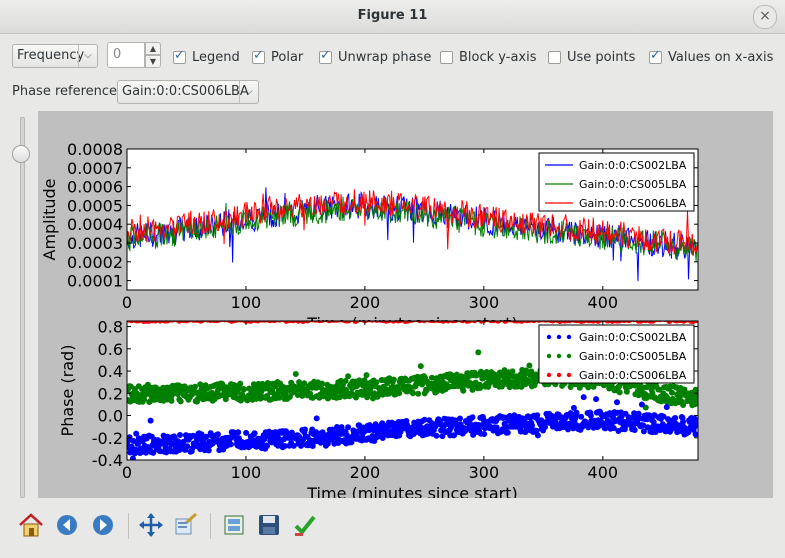 Image resolution: width=785 pixels, height=558 pixels. Describe the element at coordinates (153, 61) in the screenshot. I see `spin-down-icon: ▼` at that location.